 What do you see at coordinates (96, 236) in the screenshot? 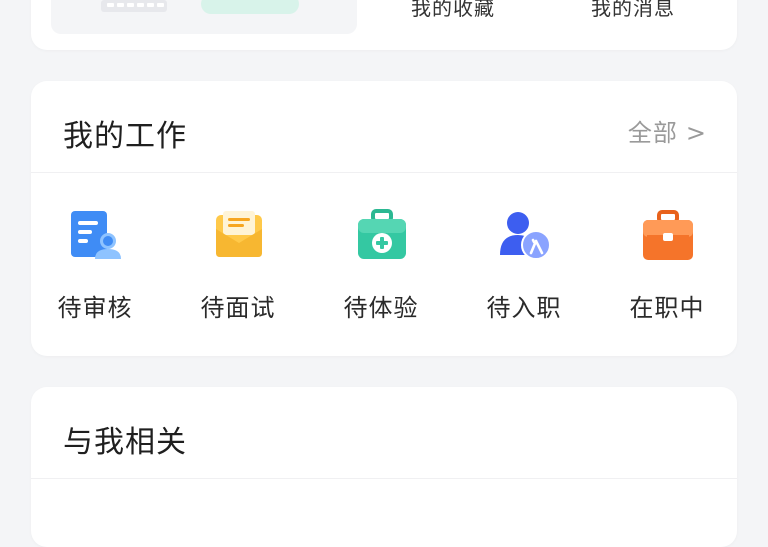
I see `review-document-icon` at bounding box center [96, 236].